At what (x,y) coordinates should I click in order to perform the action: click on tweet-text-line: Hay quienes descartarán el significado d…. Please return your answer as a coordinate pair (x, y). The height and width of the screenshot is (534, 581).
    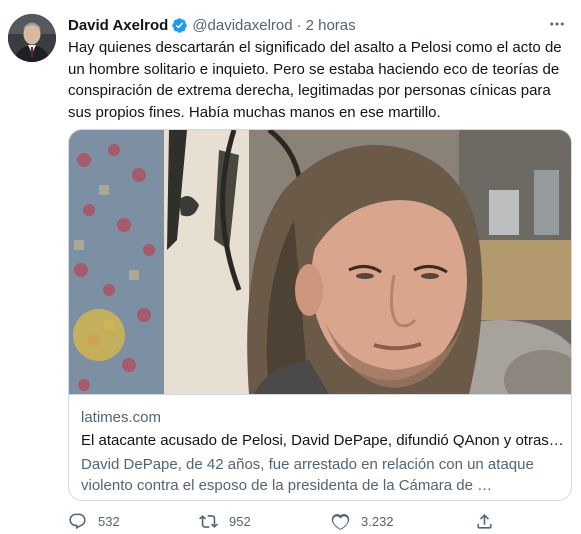
    Looking at the image, I should click on (315, 47).